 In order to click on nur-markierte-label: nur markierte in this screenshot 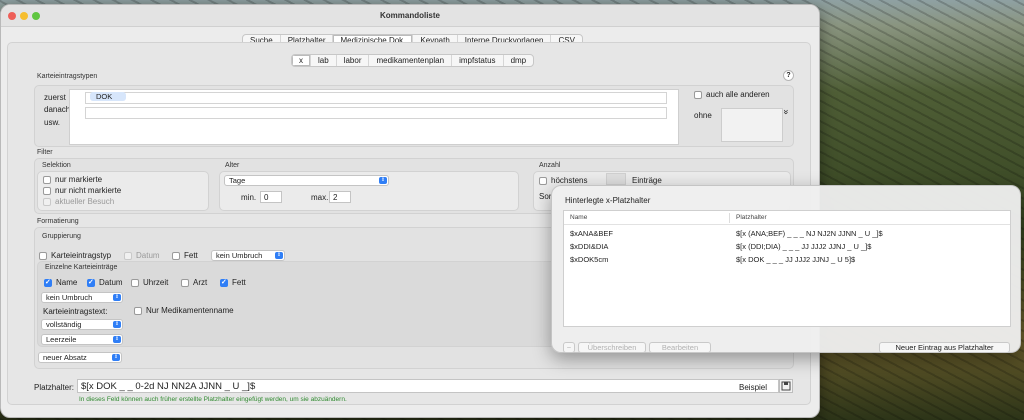, I will do `click(79, 179)`.